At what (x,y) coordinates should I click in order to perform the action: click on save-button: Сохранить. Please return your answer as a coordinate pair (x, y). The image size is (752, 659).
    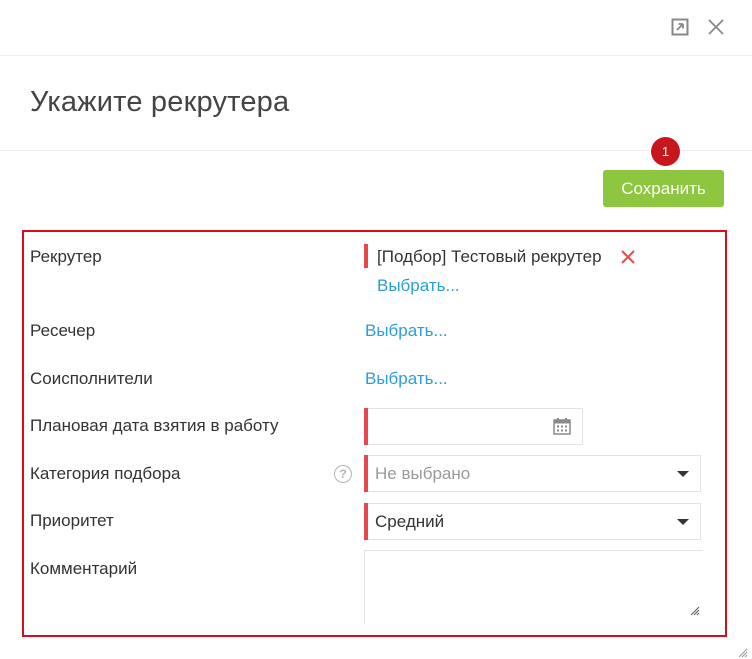
    Looking at the image, I should click on (663, 188).